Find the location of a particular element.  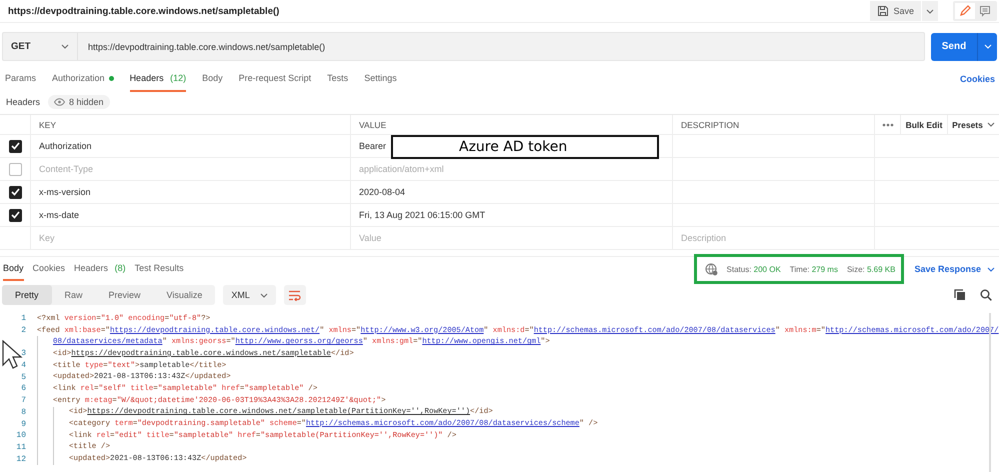

save-button: Save is located at coordinates (895, 11).